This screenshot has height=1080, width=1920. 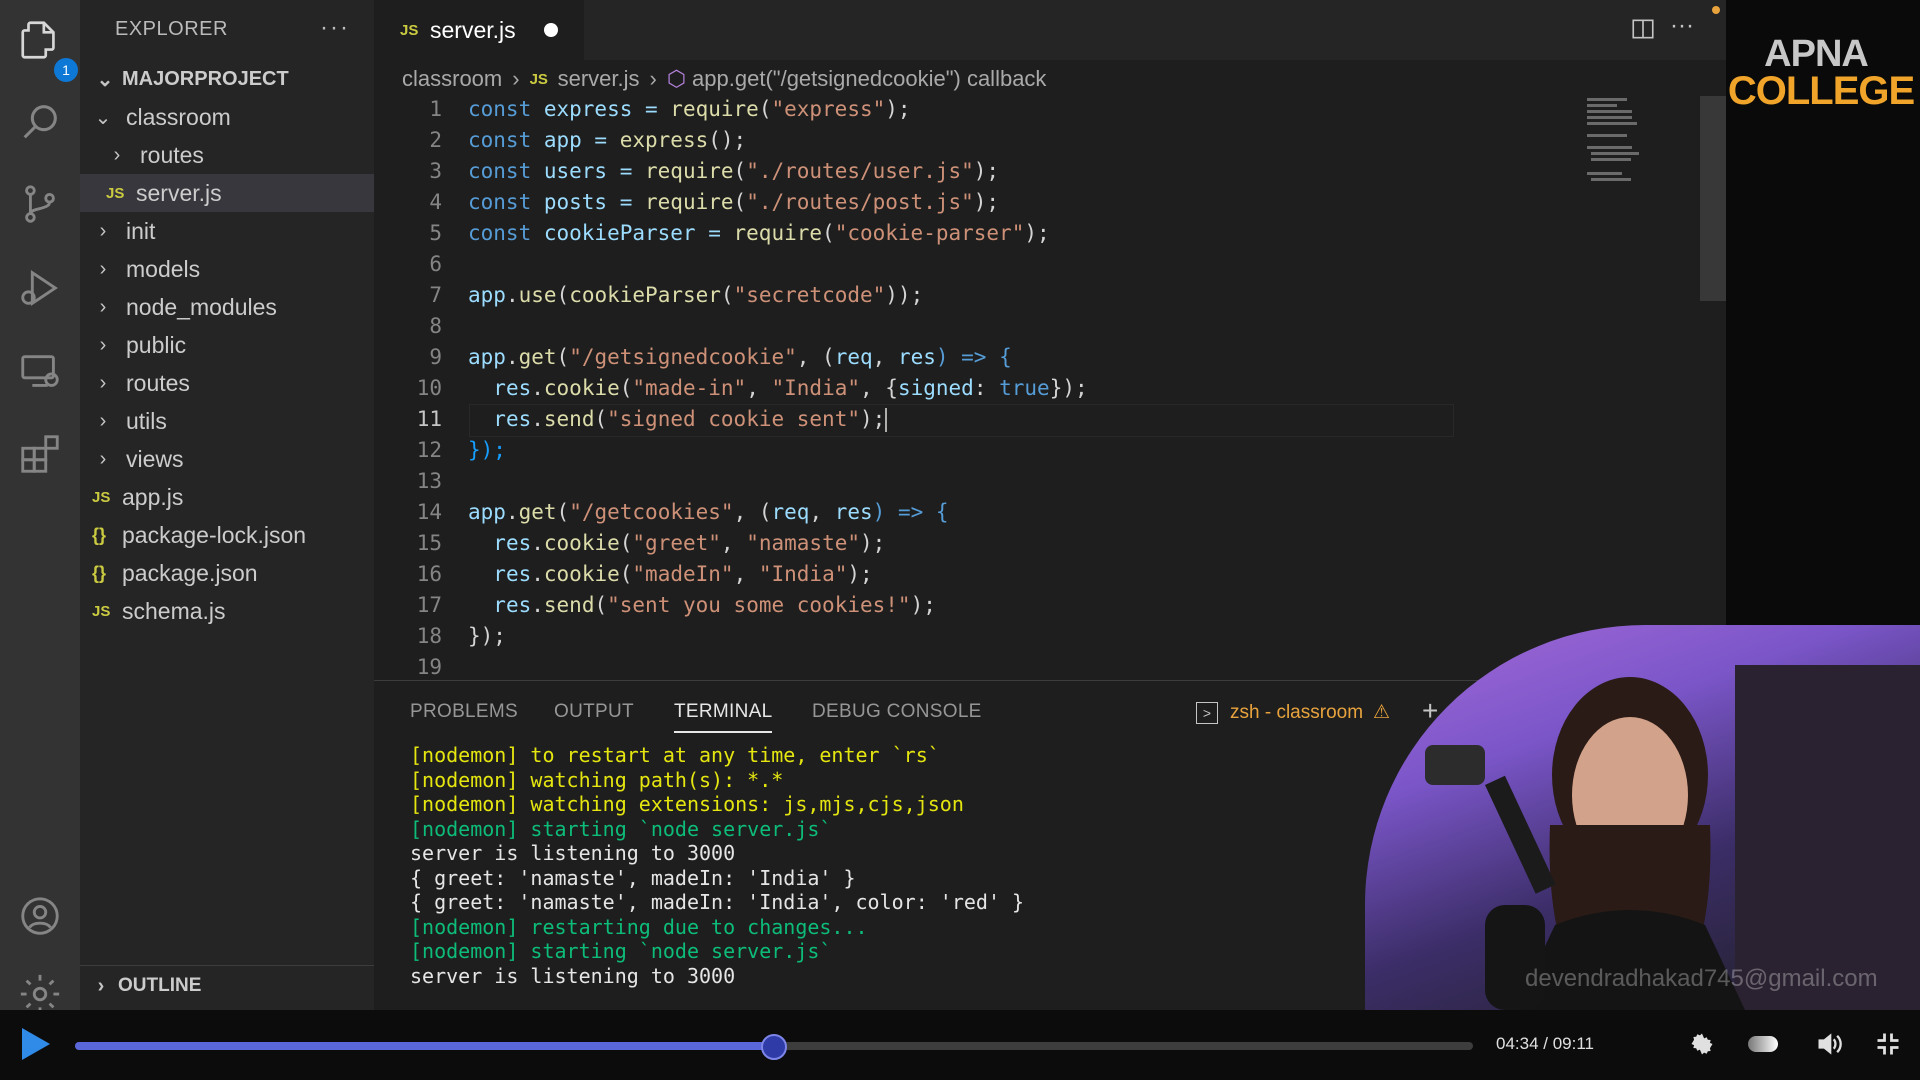 I want to click on code-token: "made-in", so click(x=689, y=388).